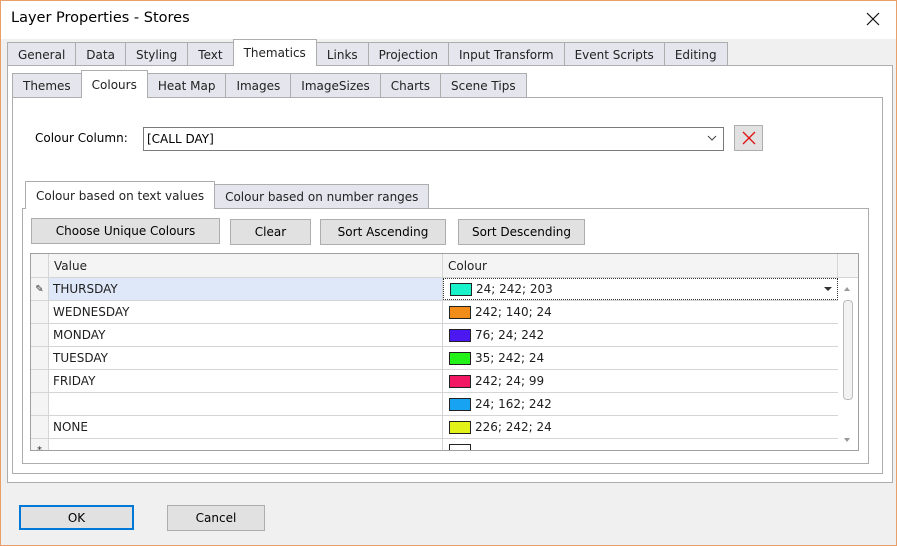  Describe the element at coordinates (513, 427) in the screenshot. I see `colour-rgb-text: 226; 242; 24` at that location.